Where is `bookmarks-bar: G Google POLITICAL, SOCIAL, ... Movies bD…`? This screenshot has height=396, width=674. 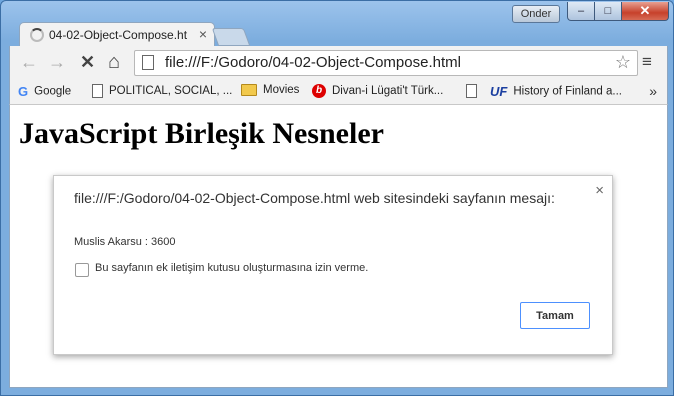
bookmarks-bar: G Google POLITICAL, SOCIAL, ... Movies bD… is located at coordinates (338, 92).